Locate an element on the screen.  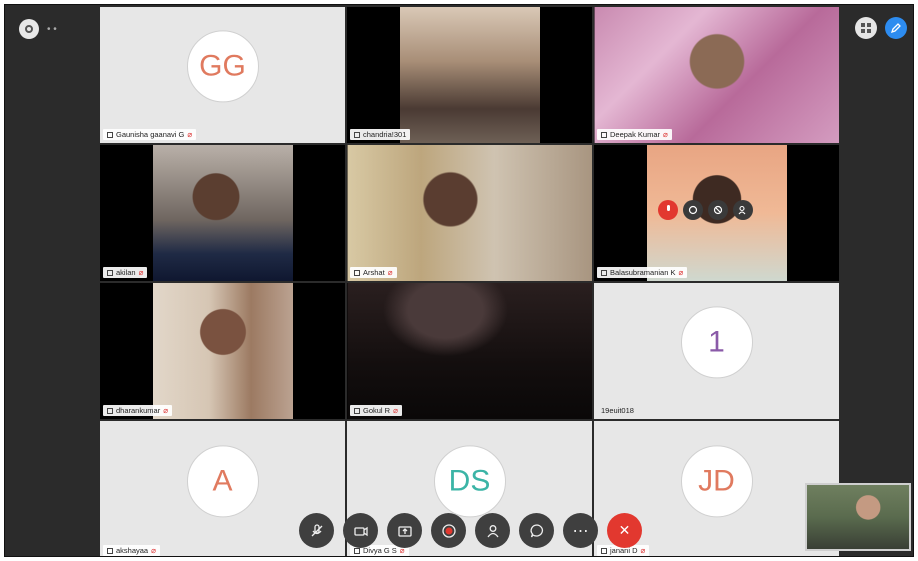
mic-off-icon is located at coordinates (316, 529).